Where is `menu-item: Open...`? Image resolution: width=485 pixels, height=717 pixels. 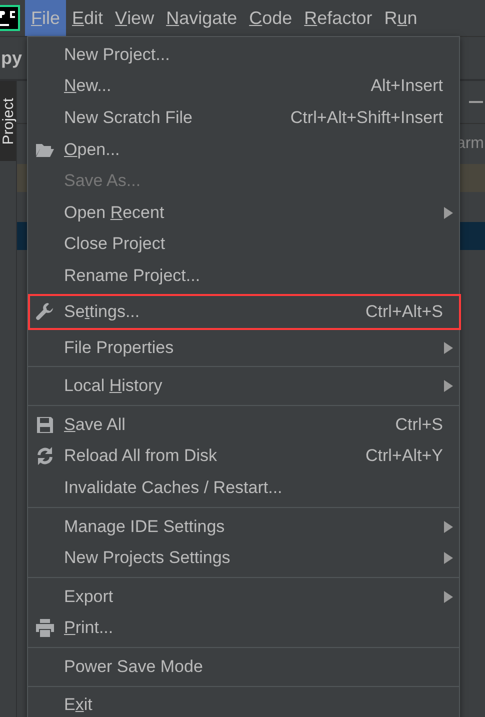 menu-item: Open... is located at coordinates (243, 150).